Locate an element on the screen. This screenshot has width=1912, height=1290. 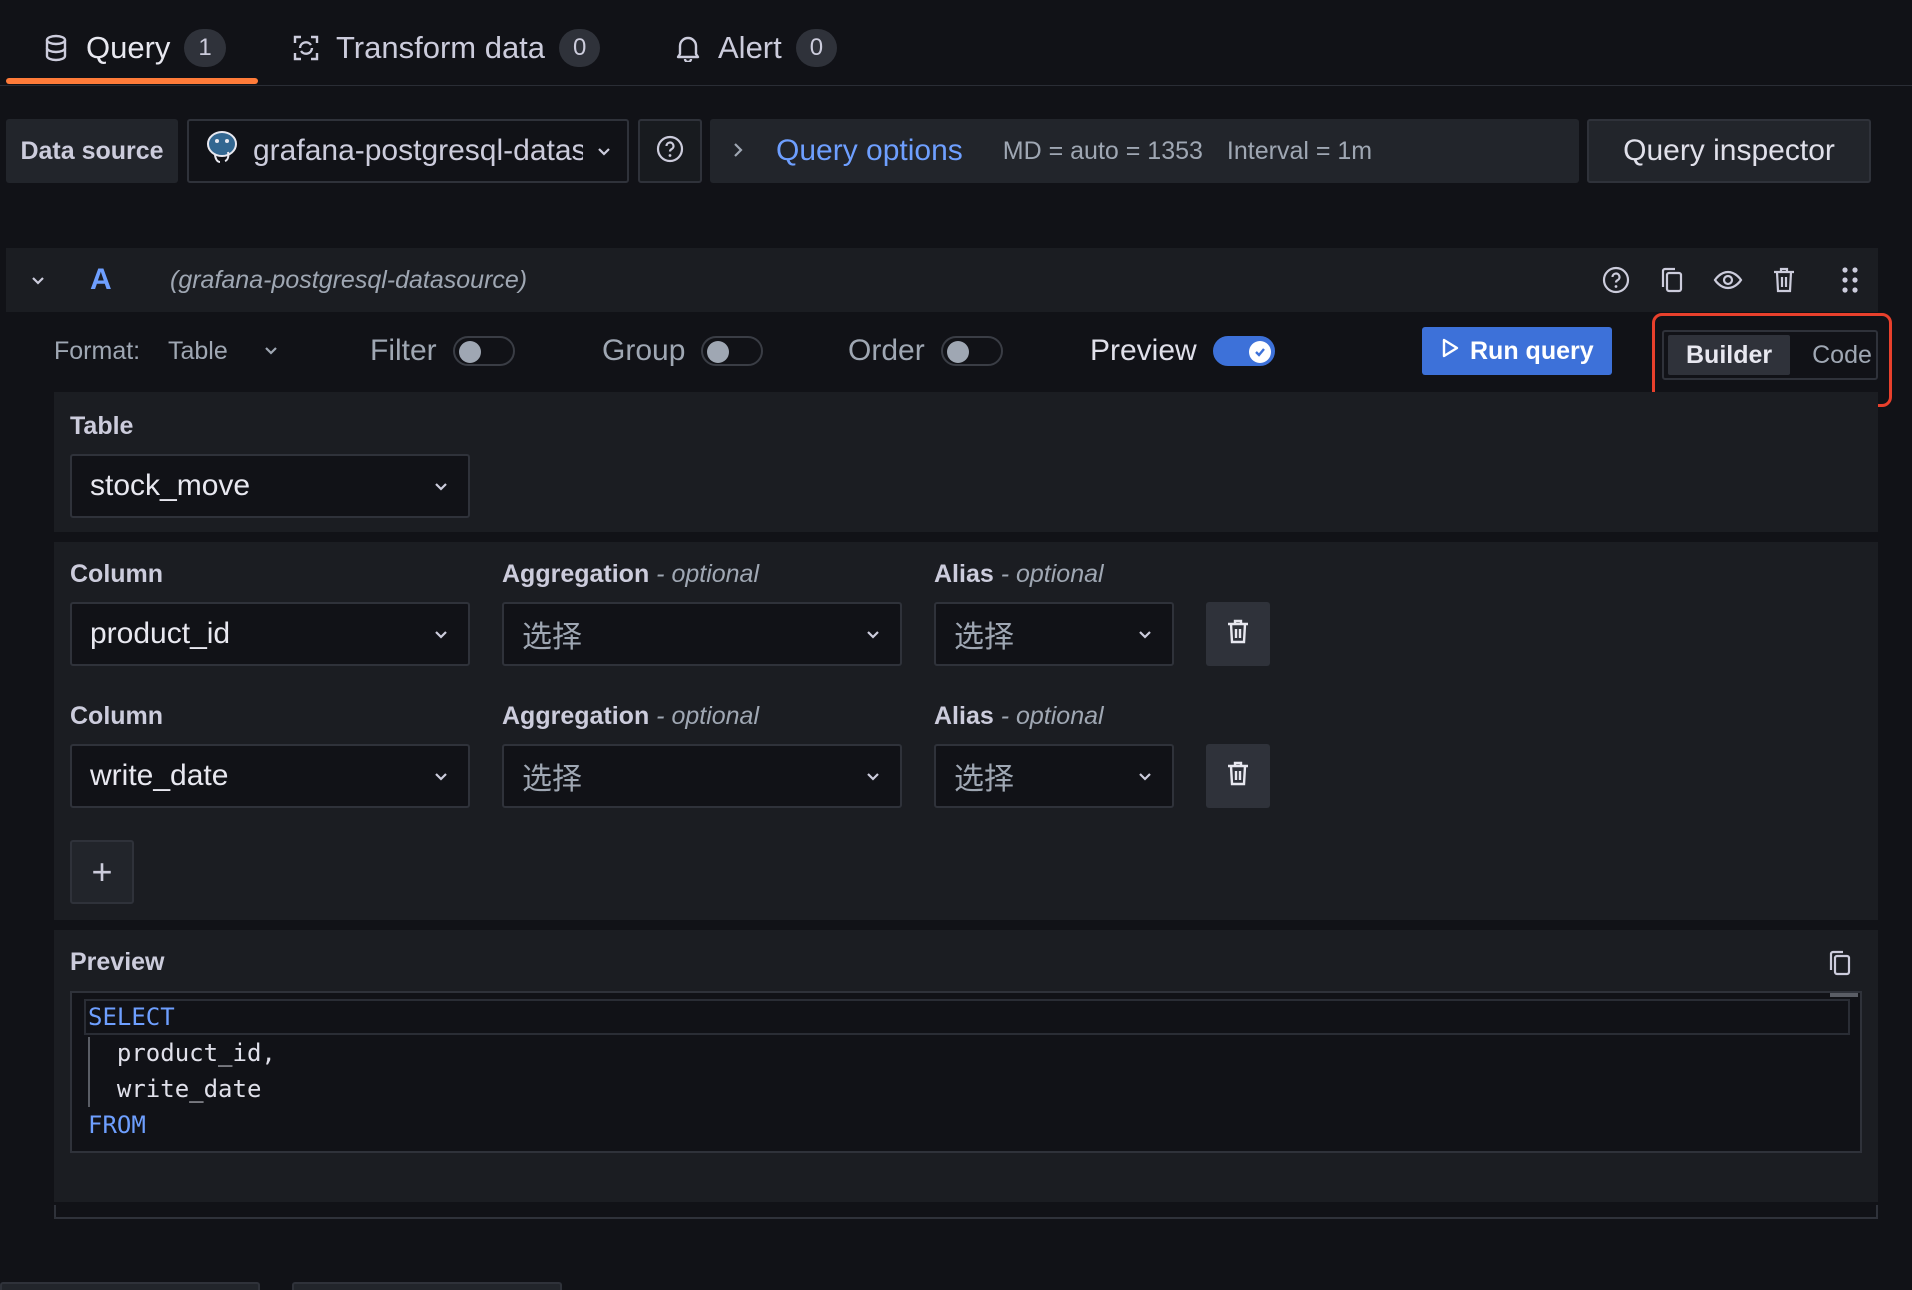
tab-alert: Alert 0 is located at coordinates (755, 48).